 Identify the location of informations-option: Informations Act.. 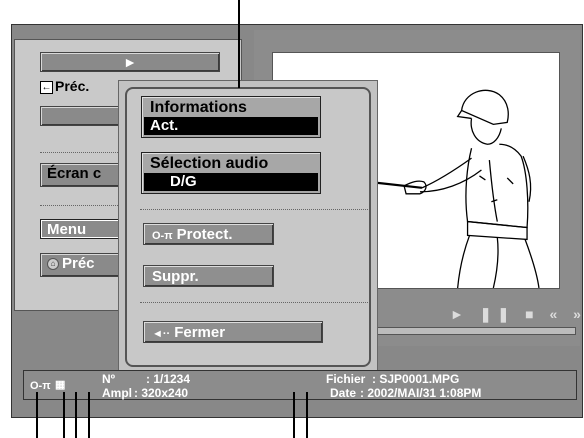
(231, 117).